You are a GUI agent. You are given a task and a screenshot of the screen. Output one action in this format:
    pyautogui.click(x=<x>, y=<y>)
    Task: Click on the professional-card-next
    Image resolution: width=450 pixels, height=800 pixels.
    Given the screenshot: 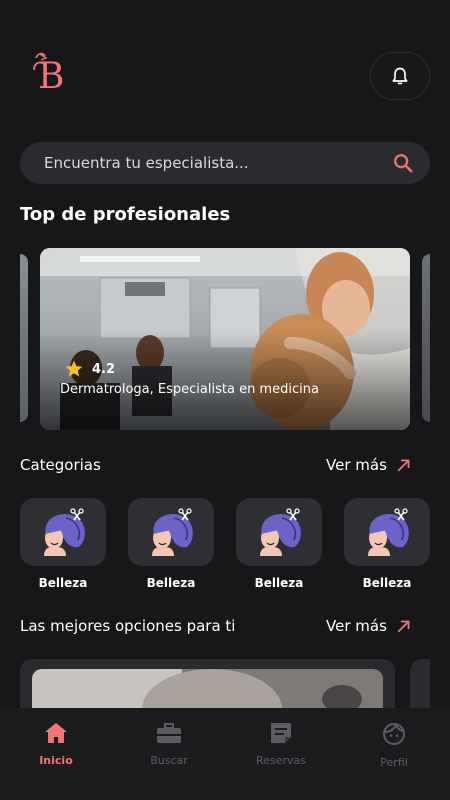 What is the action you would take?
    pyautogui.click(x=426, y=338)
    